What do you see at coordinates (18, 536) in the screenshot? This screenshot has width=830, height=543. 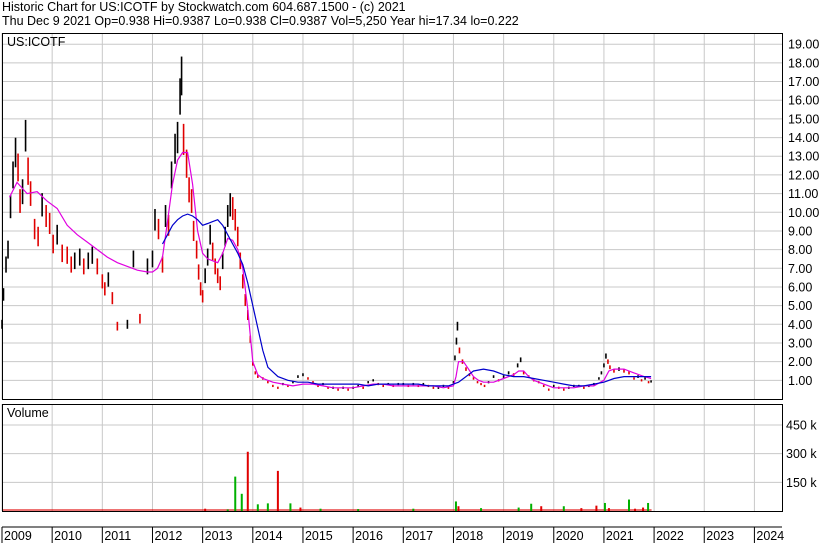 I see `year-tick-label: 2009` at bounding box center [18, 536].